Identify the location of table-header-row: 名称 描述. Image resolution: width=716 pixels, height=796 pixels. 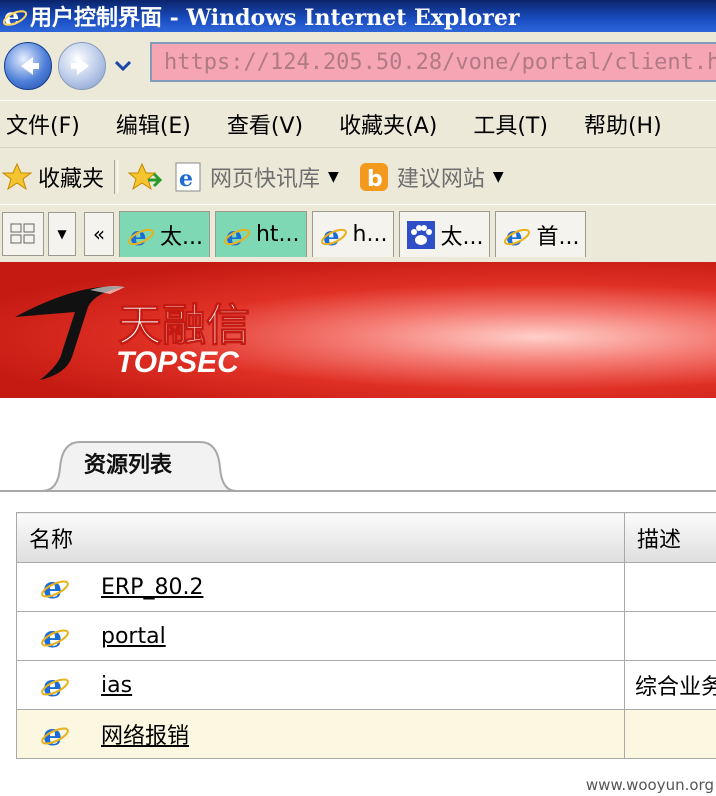
(366, 537).